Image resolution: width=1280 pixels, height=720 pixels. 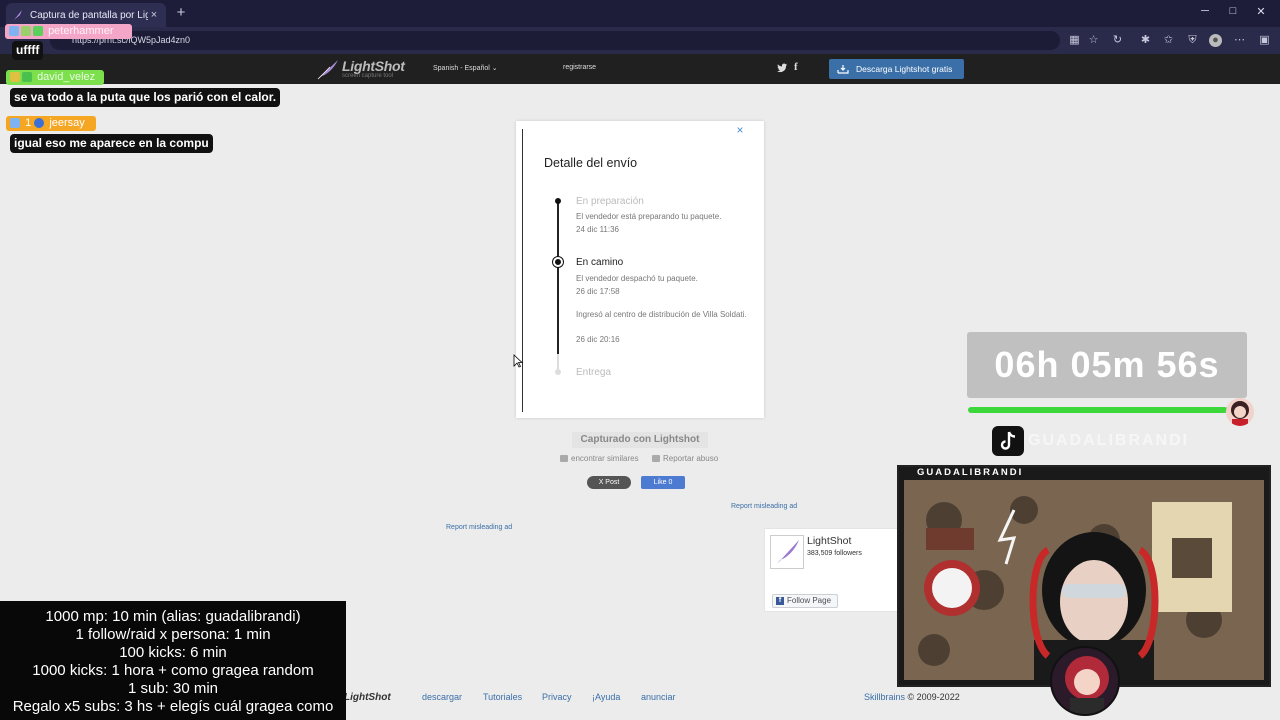 I want to click on rule-line: 1 sub: 30 min, so click(x=173, y=688).